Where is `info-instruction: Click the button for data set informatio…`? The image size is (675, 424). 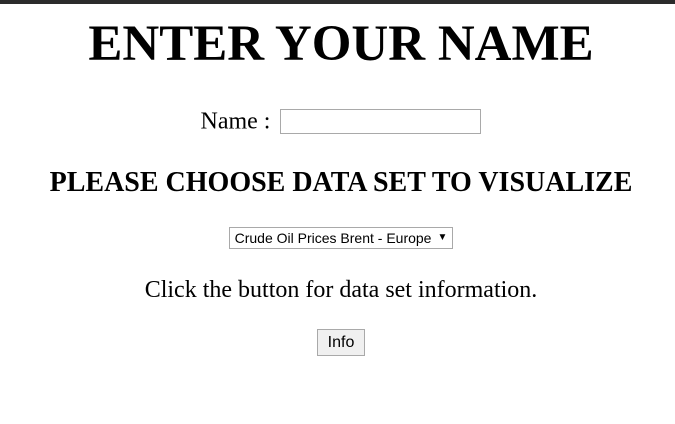
info-instruction: Click the button for data set informatio… is located at coordinates (341, 290).